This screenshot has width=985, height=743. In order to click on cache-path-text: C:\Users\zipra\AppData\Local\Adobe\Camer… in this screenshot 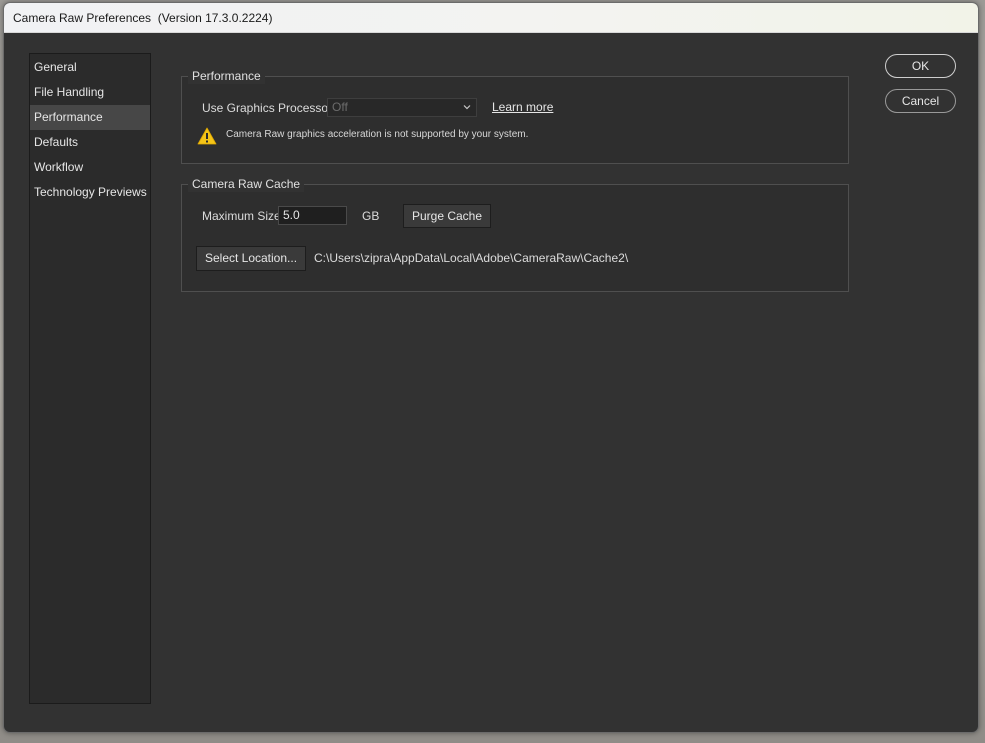, I will do `click(471, 258)`.